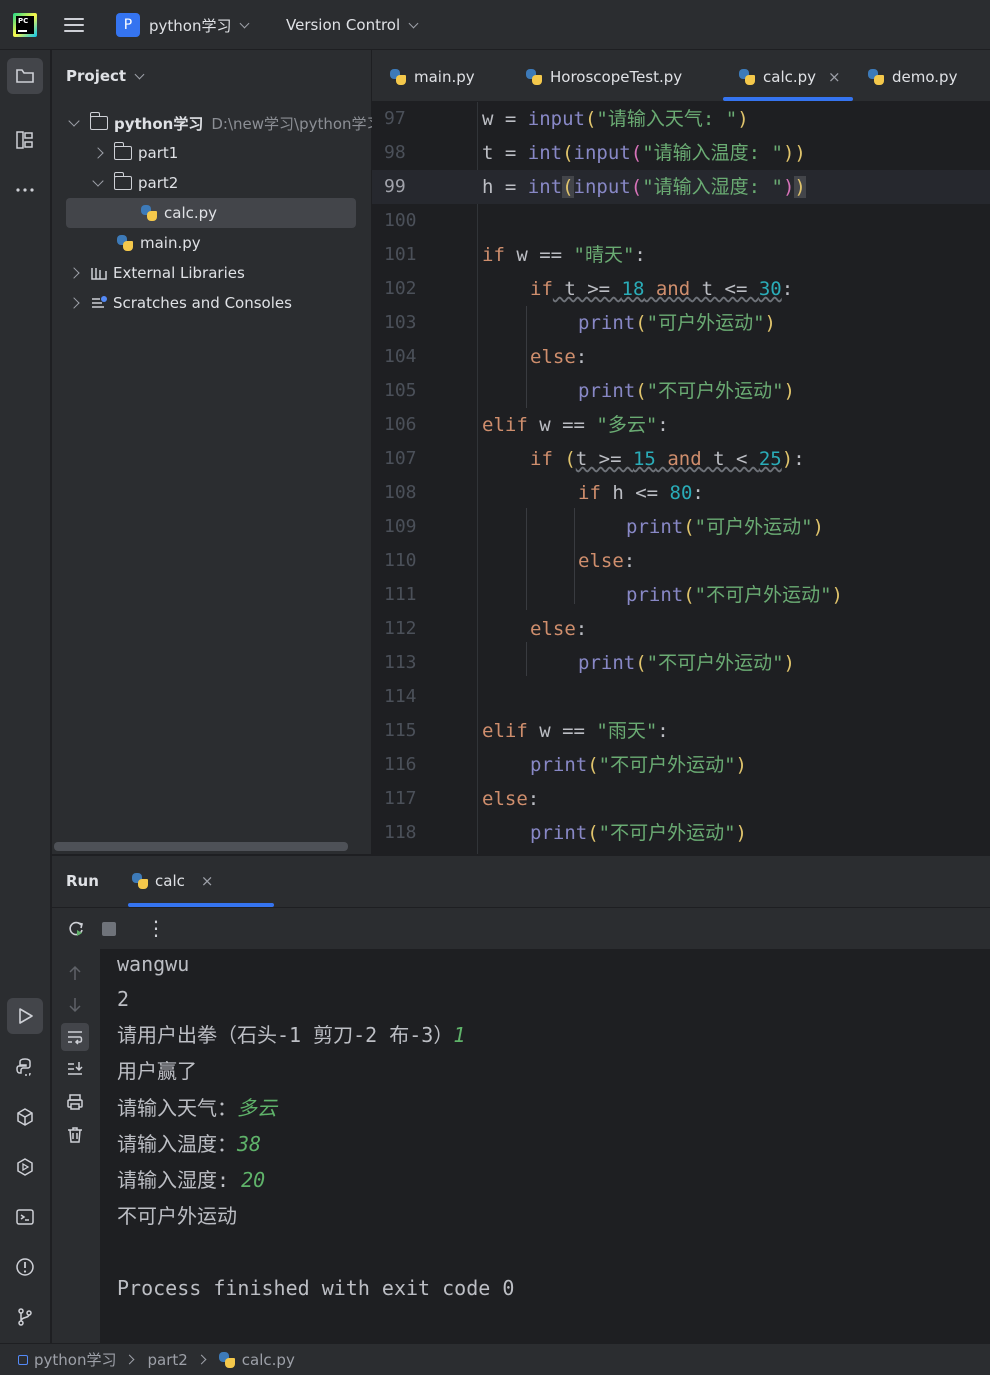 Image resolution: width=990 pixels, height=1375 pixels. What do you see at coordinates (25, 696) in the screenshot?
I see `left-tool-strip` at bounding box center [25, 696].